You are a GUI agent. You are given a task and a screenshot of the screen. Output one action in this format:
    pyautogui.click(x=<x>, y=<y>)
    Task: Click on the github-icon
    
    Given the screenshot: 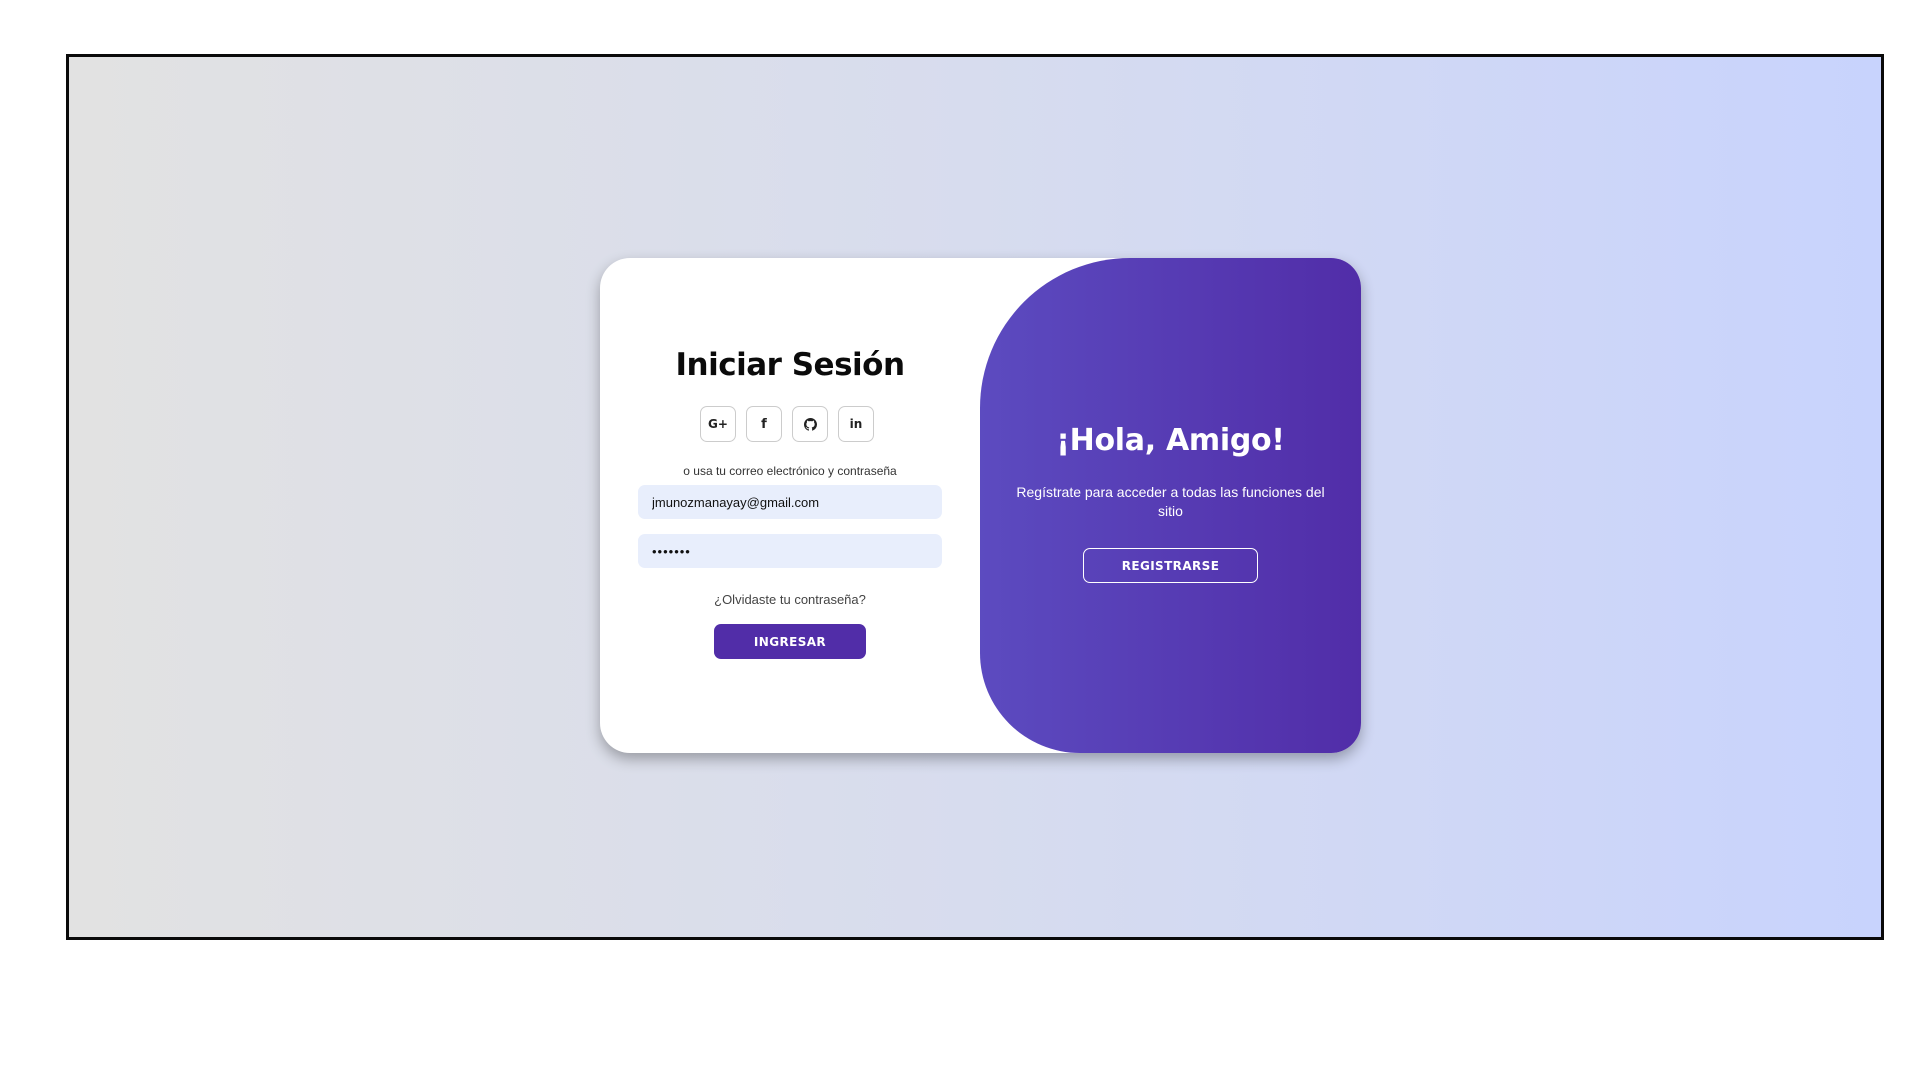 What is the action you would take?
    pyautogui.click(x=810, y=424)
    